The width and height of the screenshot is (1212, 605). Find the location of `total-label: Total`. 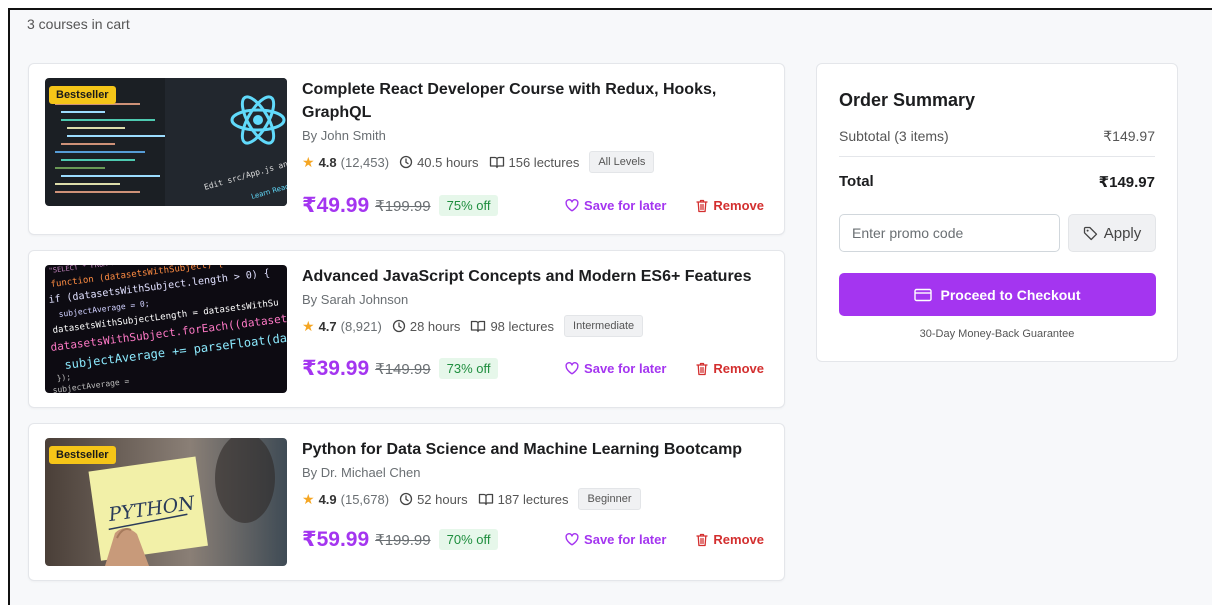

total-label: Total is located at coordinates (856, 181).